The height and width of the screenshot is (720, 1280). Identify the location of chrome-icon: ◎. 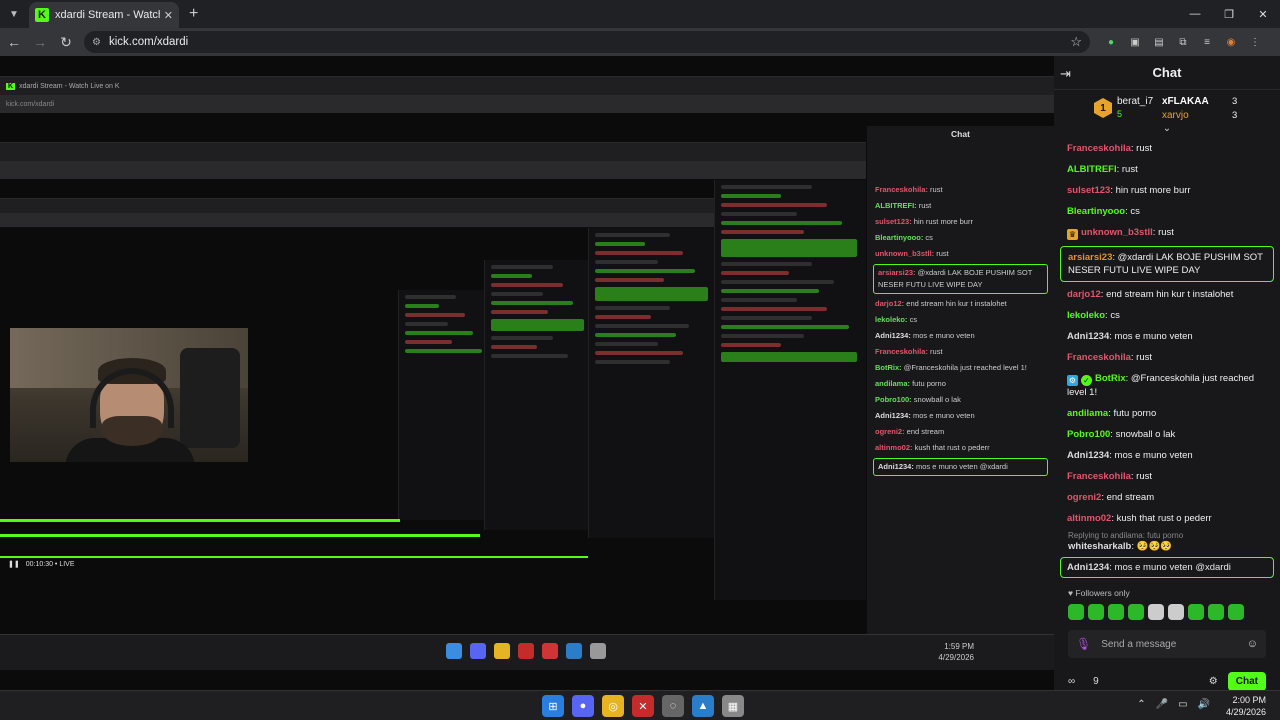
(613, 706).